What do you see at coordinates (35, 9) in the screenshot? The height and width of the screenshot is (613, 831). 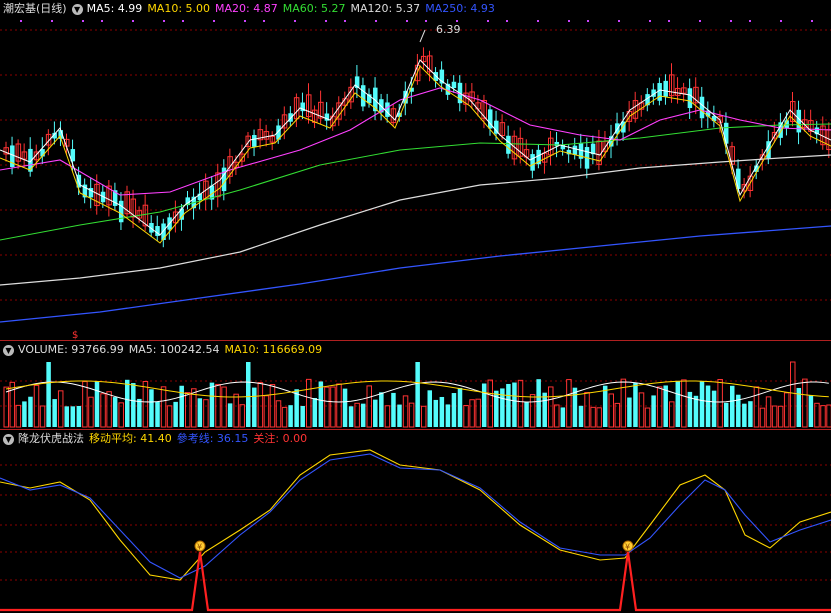 I see `stock-title: 潮宏基(日线)` at bounding box center [35, 9].